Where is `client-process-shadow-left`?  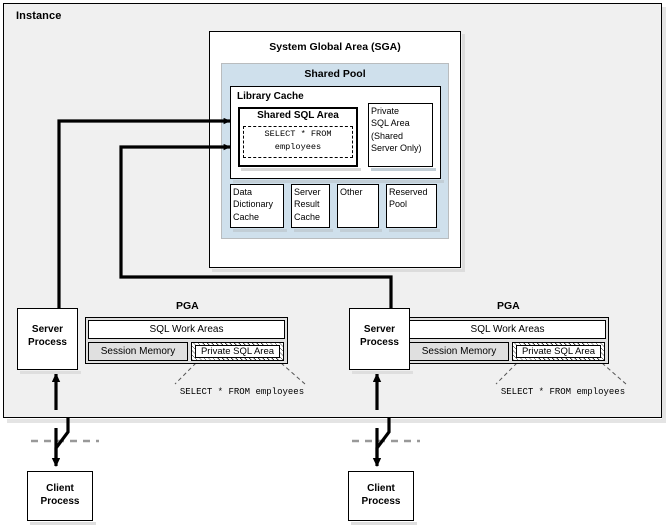 client-process-shadow-left is located at coordinates (63, 523).